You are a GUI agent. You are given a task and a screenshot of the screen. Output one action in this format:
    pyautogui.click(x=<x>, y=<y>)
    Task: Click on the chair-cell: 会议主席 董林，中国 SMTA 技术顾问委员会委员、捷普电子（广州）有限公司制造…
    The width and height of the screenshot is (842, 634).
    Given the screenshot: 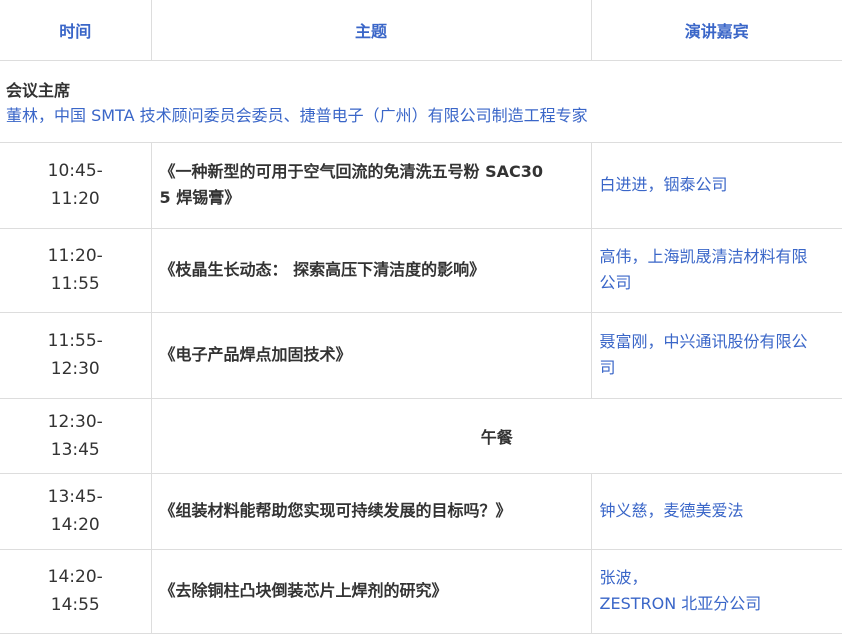 What is the action you would take?
    pyautogui.click(x=421, y=101)
    